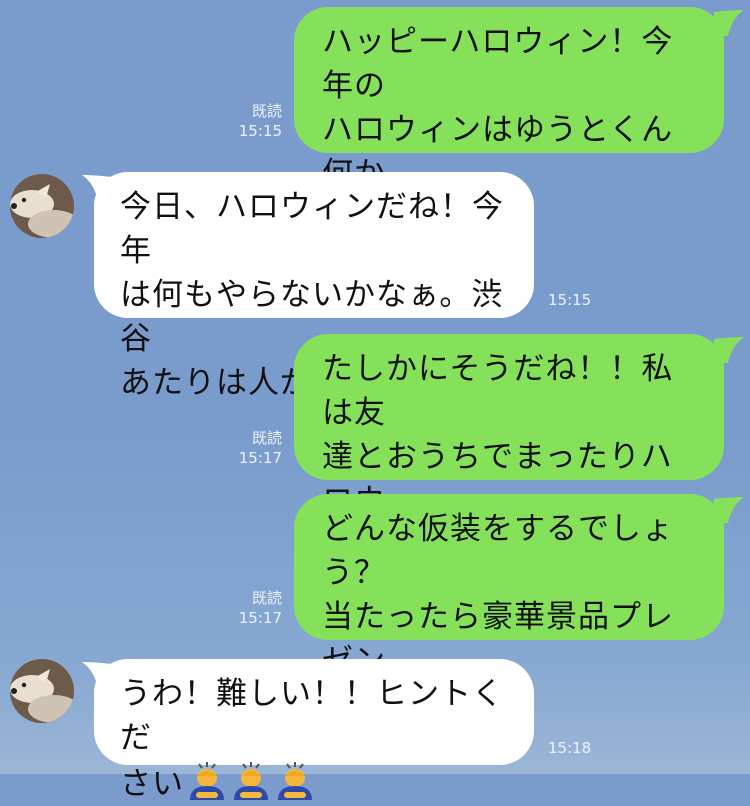 The image size is (750, 806). What do you see at coordinates (314, 730) in the screenshot?
I see `message-bubble: うわ！難しい！！ヒントくだ さい` at bounding box center [314, 730].